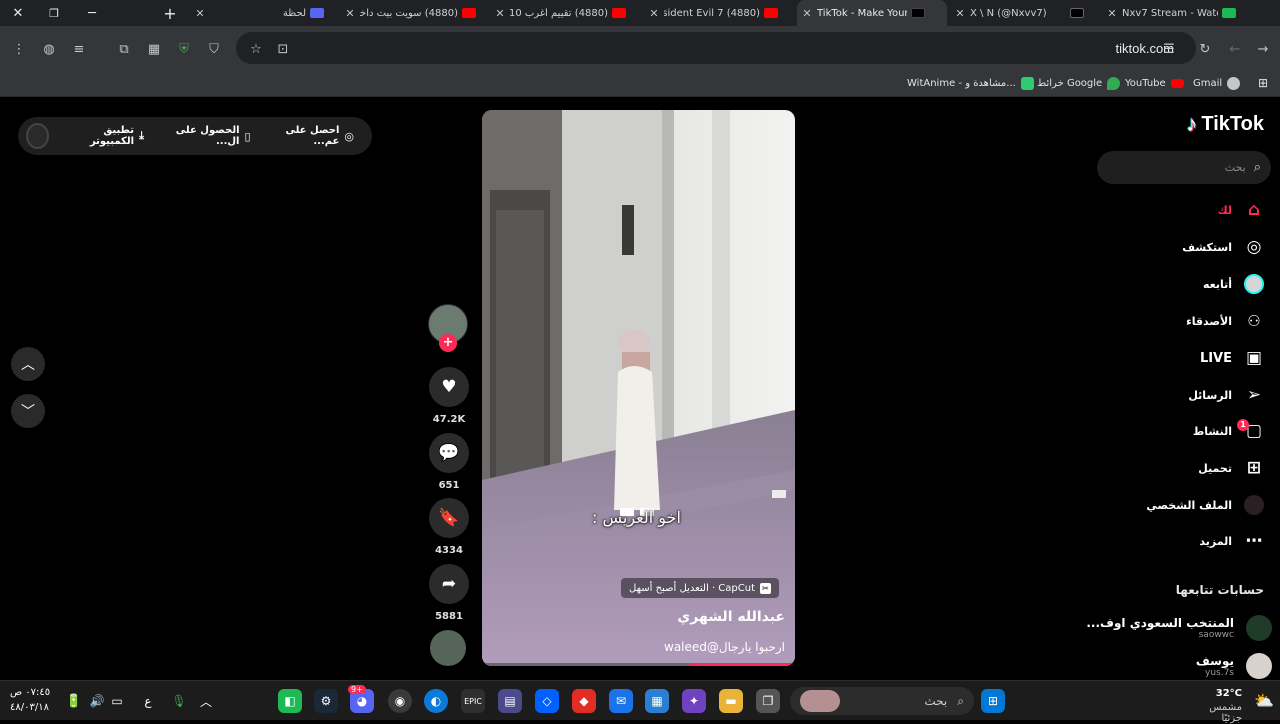 This screenshot has height=724, width=1280. I want to click on nav-item-more: ⋯ المزيد, so click(1232, 541).